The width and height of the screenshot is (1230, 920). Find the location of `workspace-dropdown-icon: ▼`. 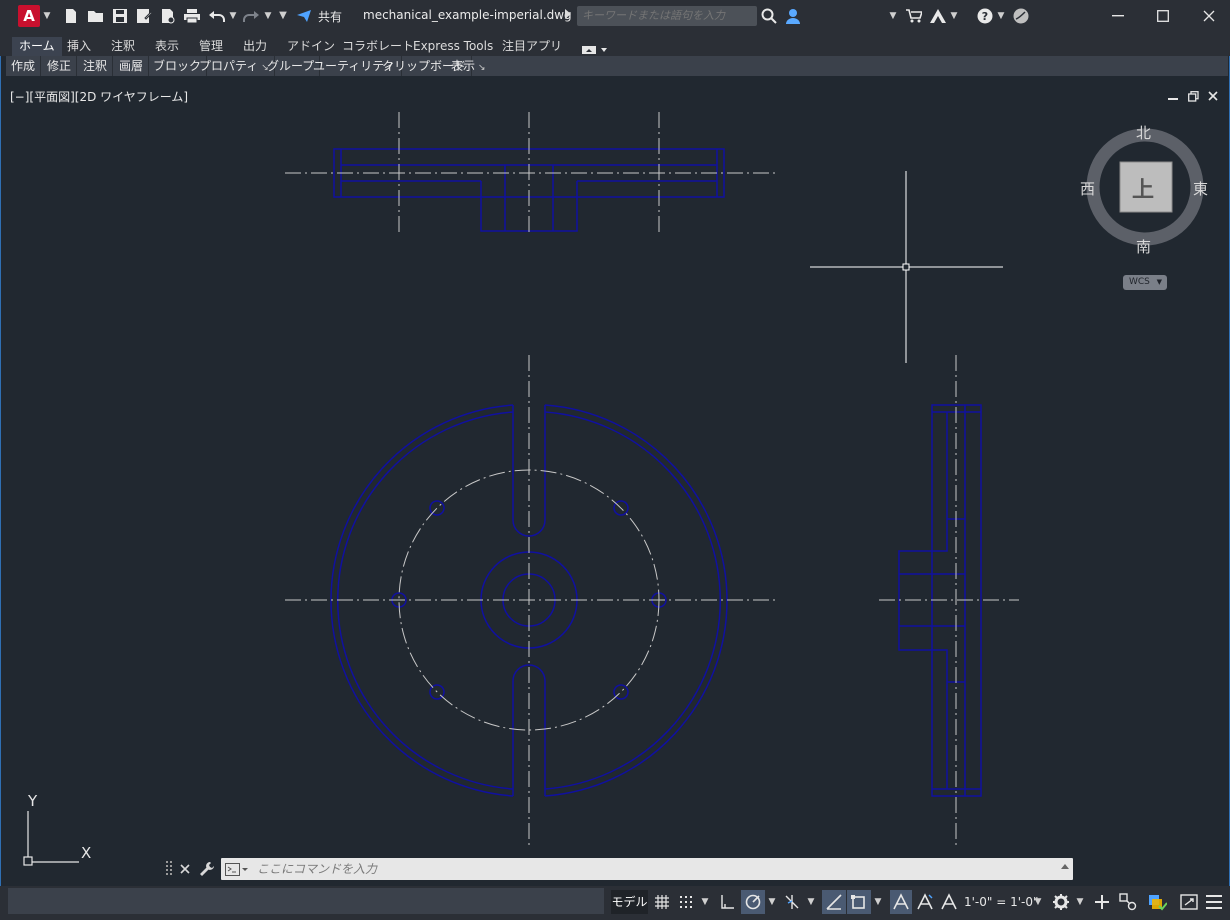

workspace-dropdown-icon: ▼ is located at coordinates (1080, 902).